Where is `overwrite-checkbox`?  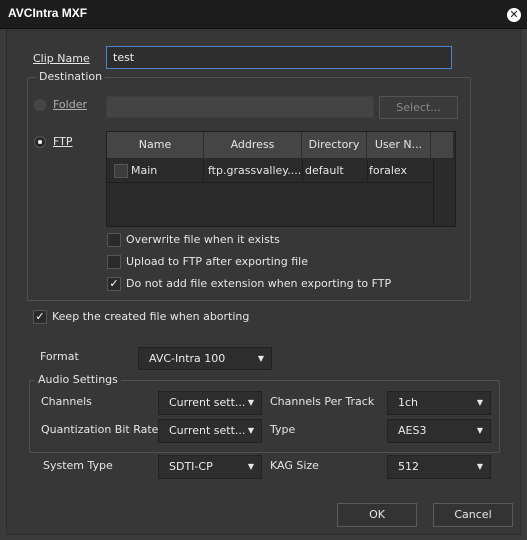 overwrite-checkbox is located at coordinates (114, 240).